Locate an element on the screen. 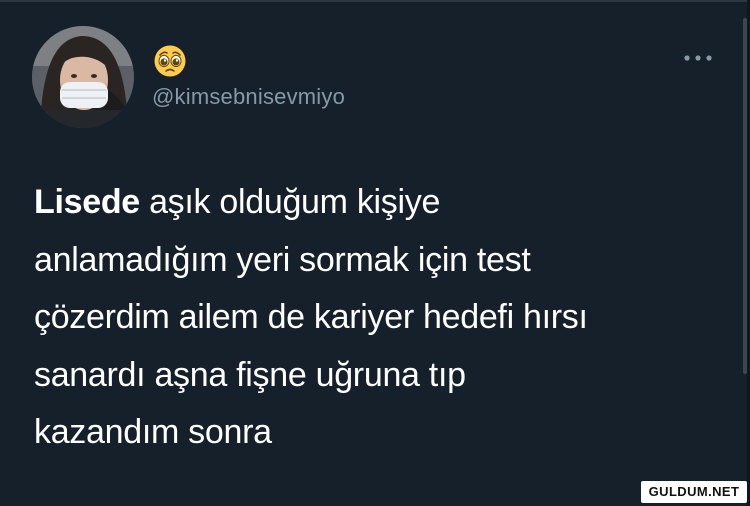 This screenshot has height=506, width=750. tweet-line: sanardı aşna fişne uğruna tıp is located at coordinates (250, 374).